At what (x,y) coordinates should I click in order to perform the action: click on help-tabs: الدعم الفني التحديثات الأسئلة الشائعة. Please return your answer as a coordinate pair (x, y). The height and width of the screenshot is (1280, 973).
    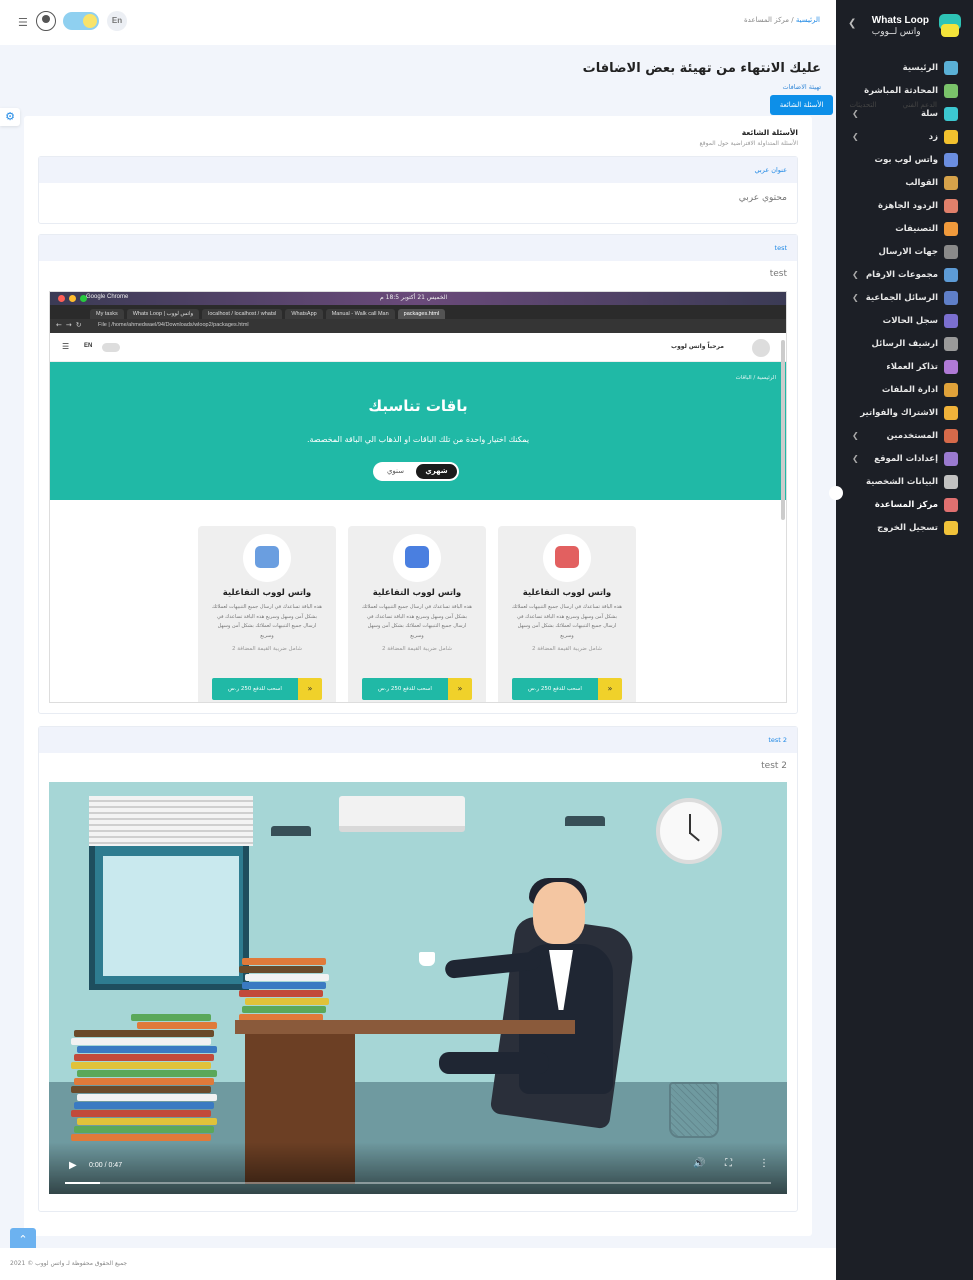
    Looking at the image, I should click on (858, 105).